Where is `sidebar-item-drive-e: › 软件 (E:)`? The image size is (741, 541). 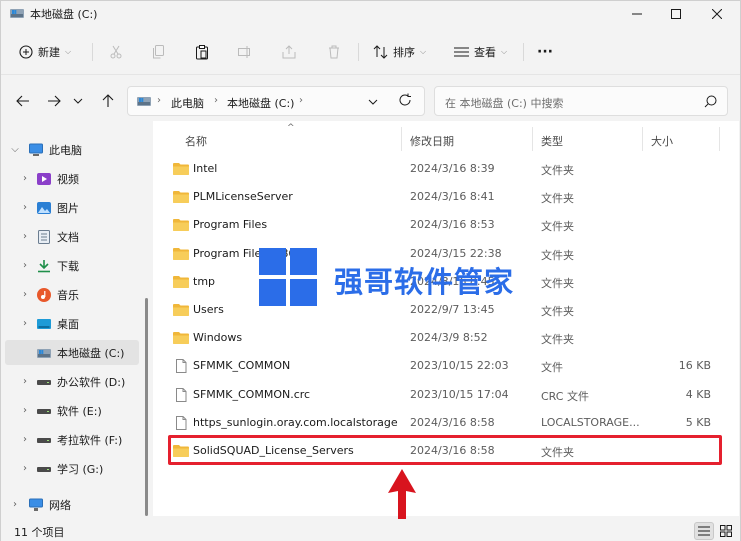 sidebar-item-drive-e: › 软件 (E:) is located at coordinates (72, 410).